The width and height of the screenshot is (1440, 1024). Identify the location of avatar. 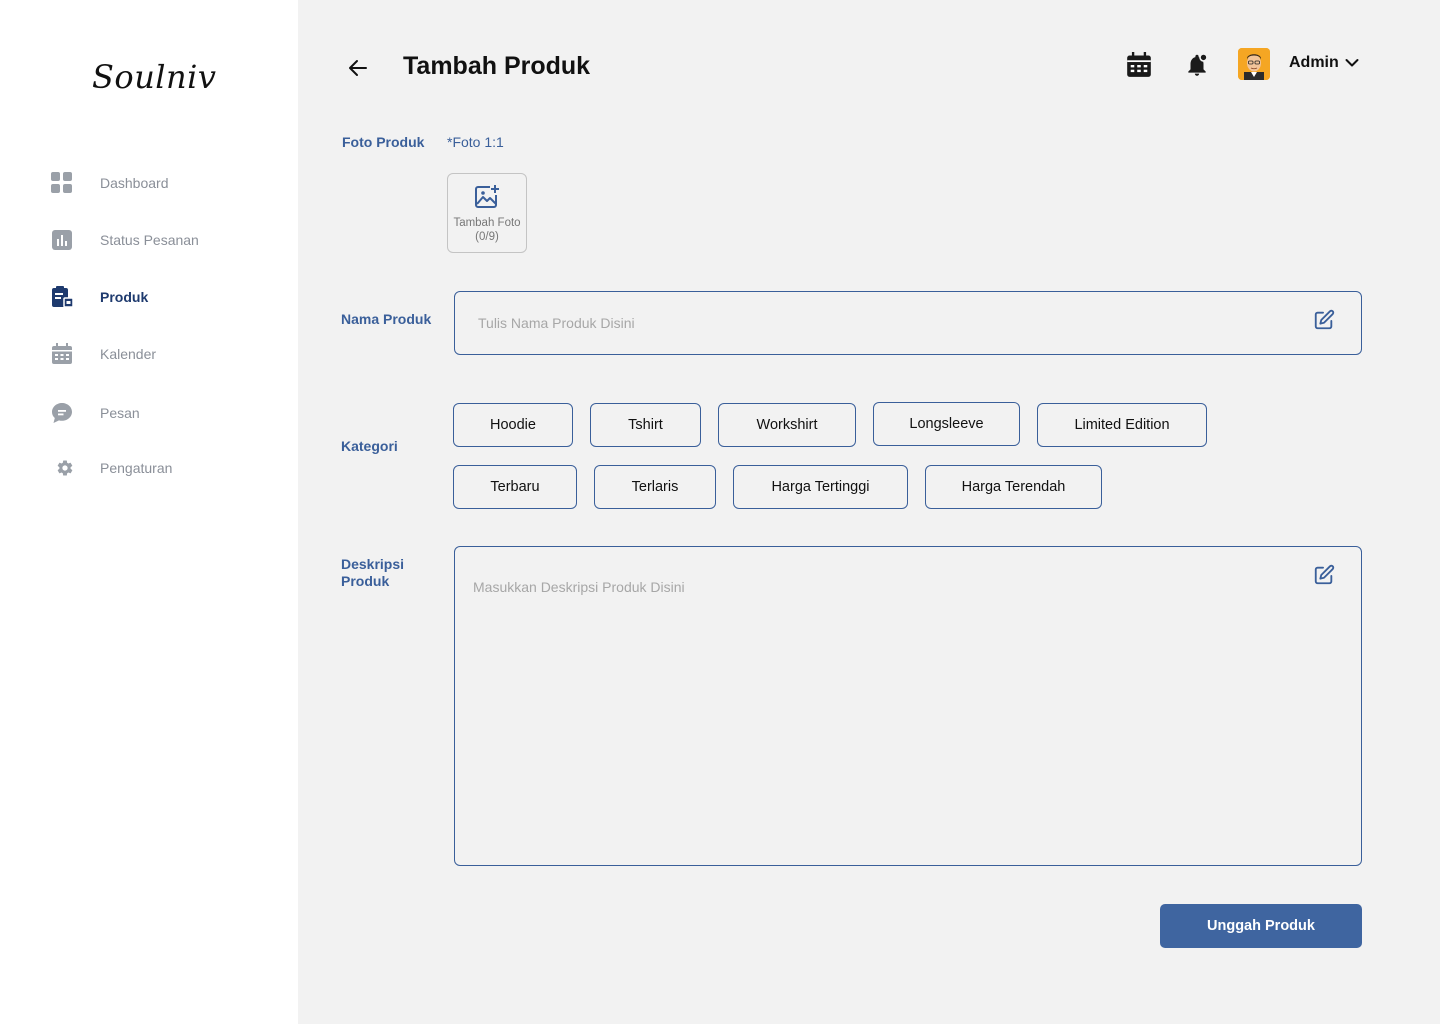
(1254, 64).